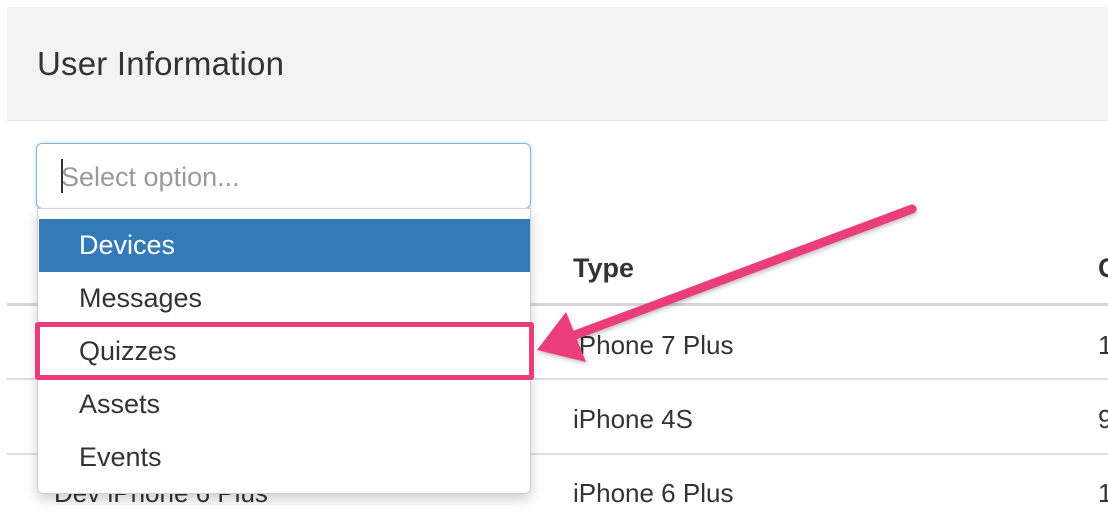  Describe the element at coordinates (284, 245) in the screenshot. I see `option-devices: Devices` at that location.